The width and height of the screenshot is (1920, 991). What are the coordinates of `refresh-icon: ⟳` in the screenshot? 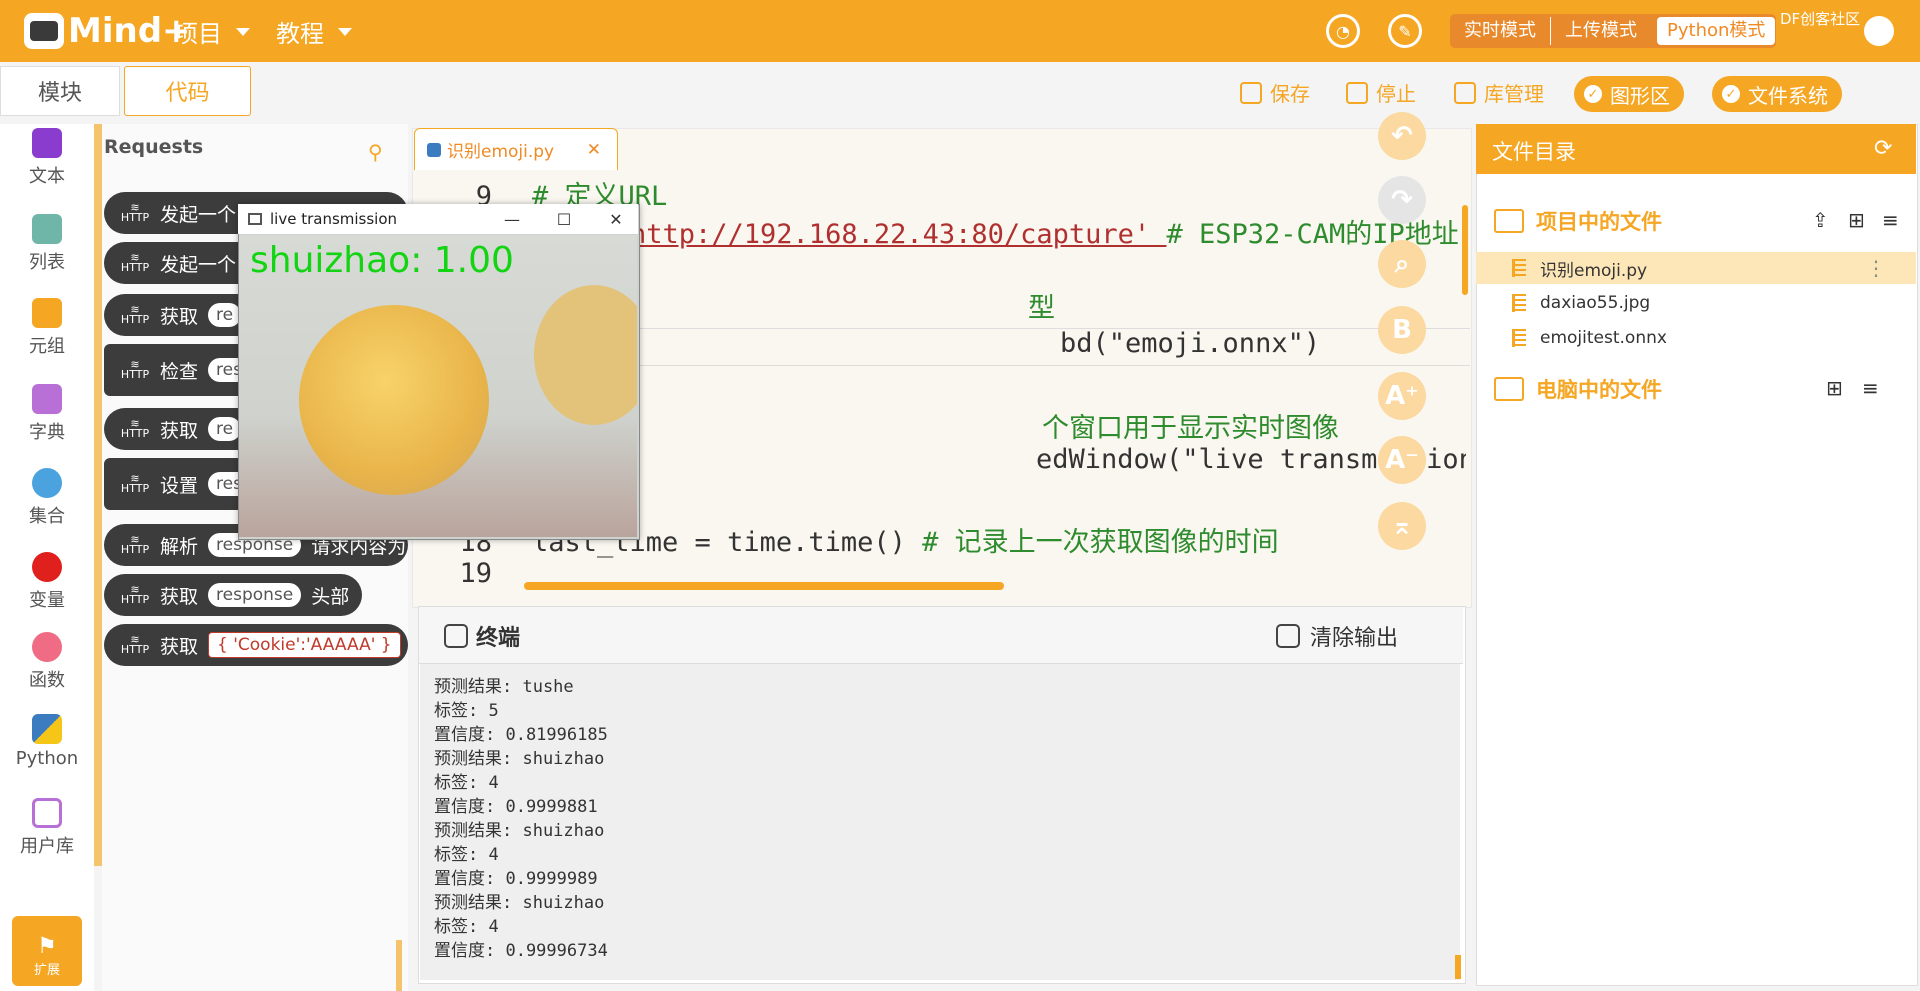 It's located at (1883, 148).